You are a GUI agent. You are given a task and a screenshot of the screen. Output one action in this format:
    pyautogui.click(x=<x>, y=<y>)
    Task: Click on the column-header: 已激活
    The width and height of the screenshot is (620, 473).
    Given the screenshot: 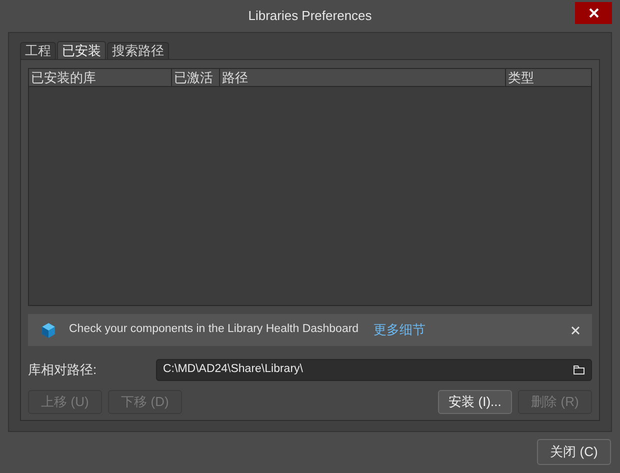 What is the action you would take?
    pyautogui.click(x=195, y=77)
    